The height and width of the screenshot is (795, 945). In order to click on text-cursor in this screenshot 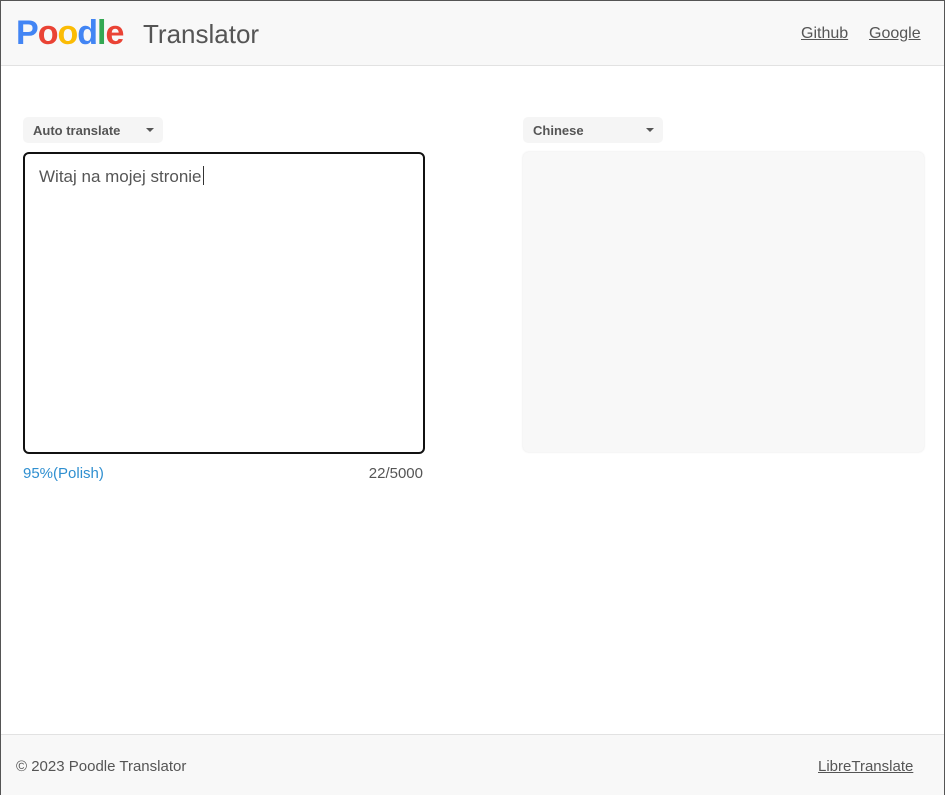, I will do `click(203, 175)`.